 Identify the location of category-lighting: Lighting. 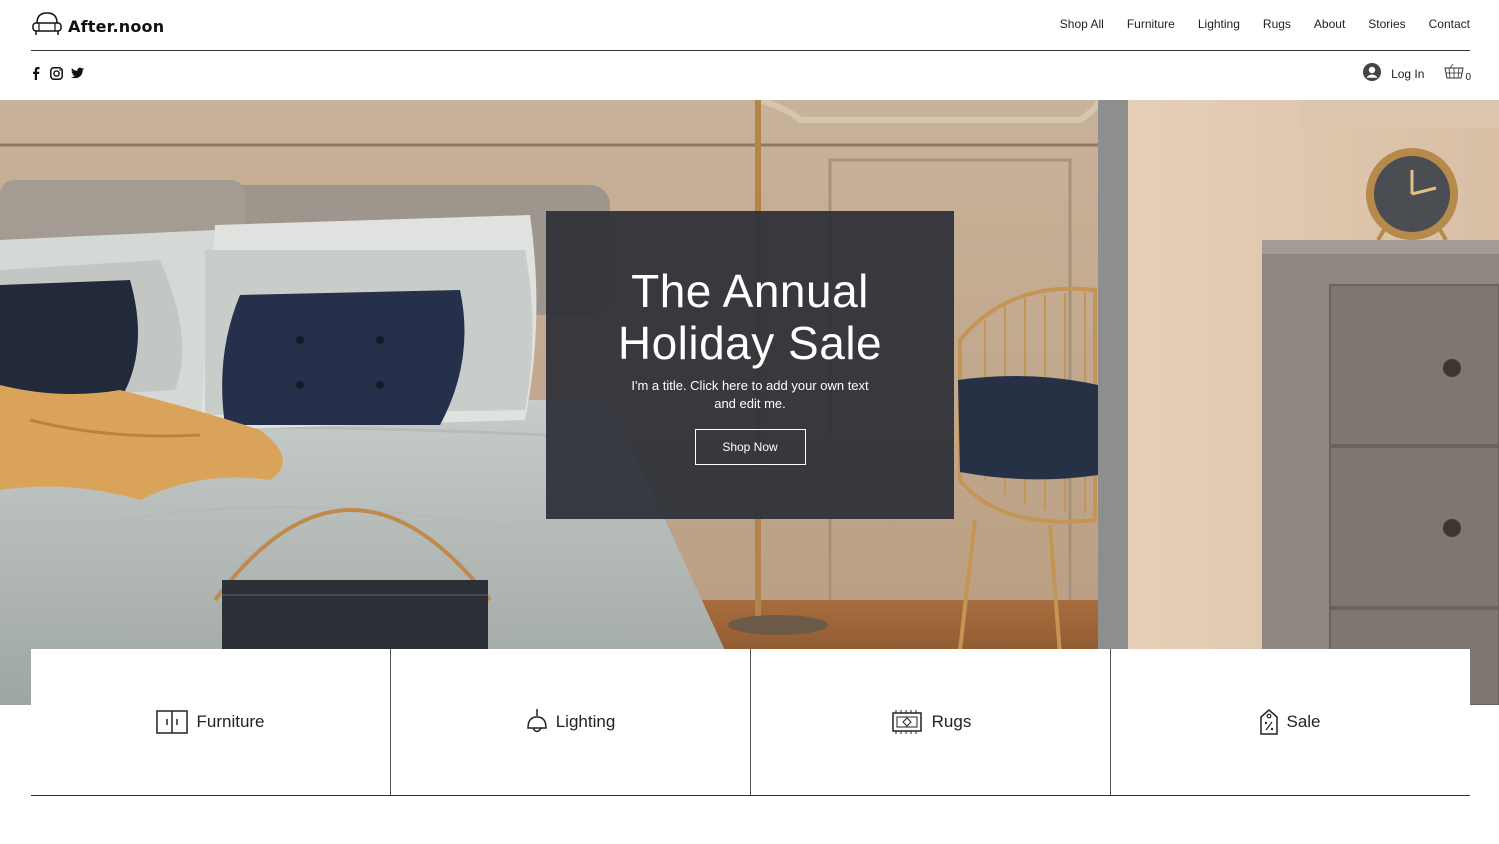
(571, 722).